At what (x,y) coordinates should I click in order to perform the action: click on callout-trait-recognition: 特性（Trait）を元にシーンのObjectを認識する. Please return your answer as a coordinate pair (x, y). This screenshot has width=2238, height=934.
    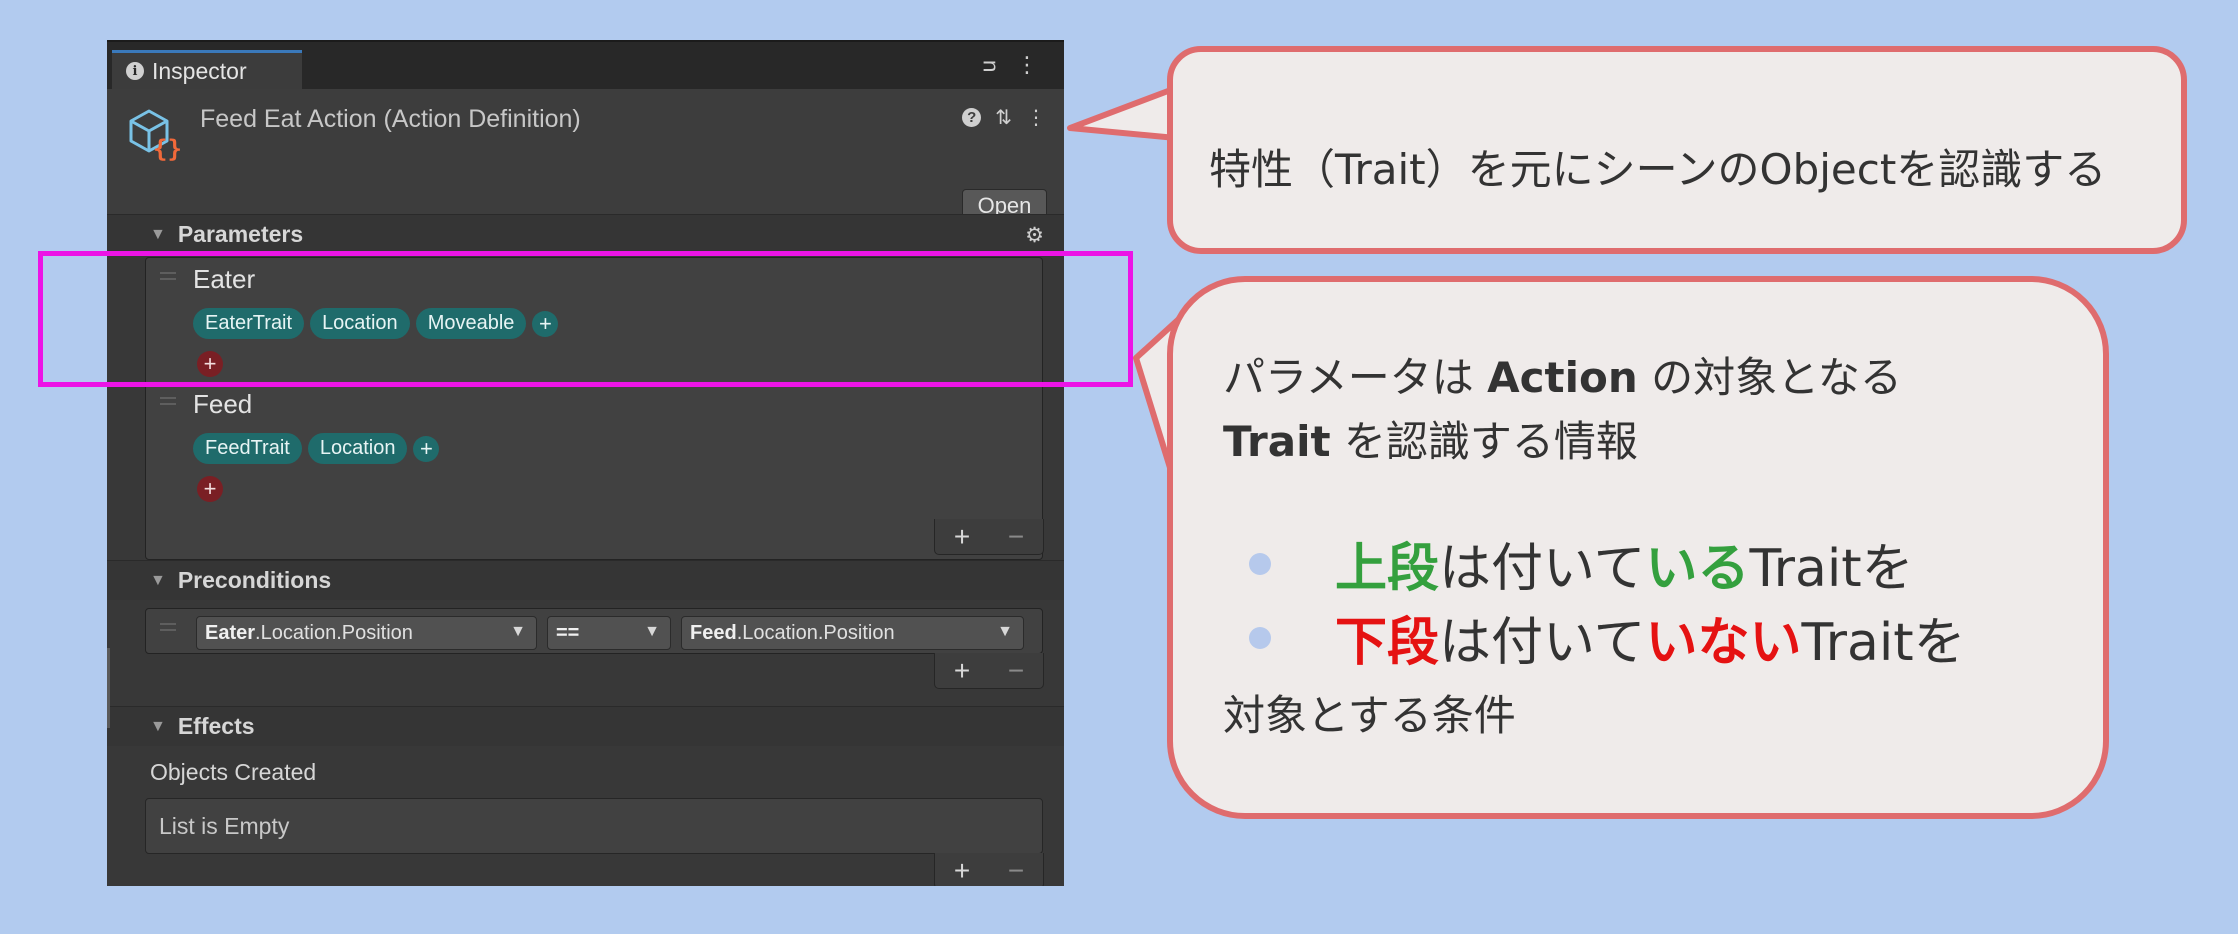
    Looking at the image, I should click on (1677, 150).